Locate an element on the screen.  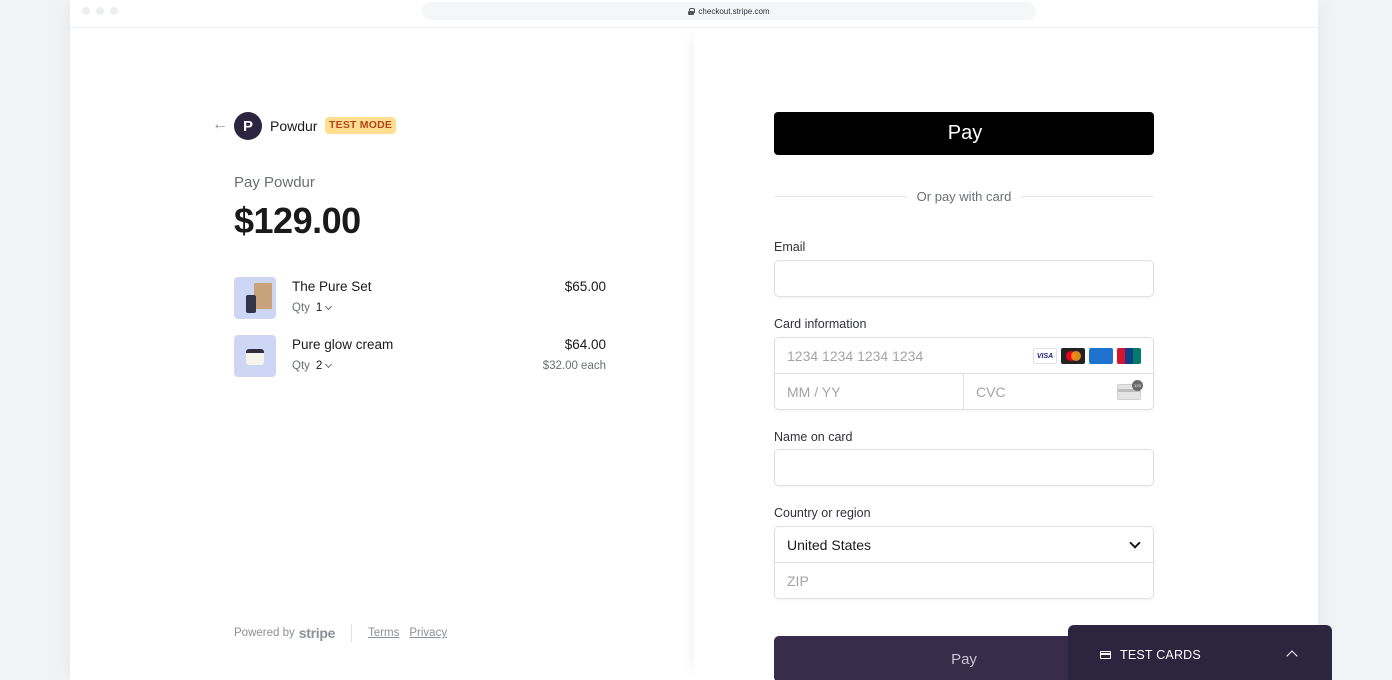
window-controls is located at coordinates (100, 11).